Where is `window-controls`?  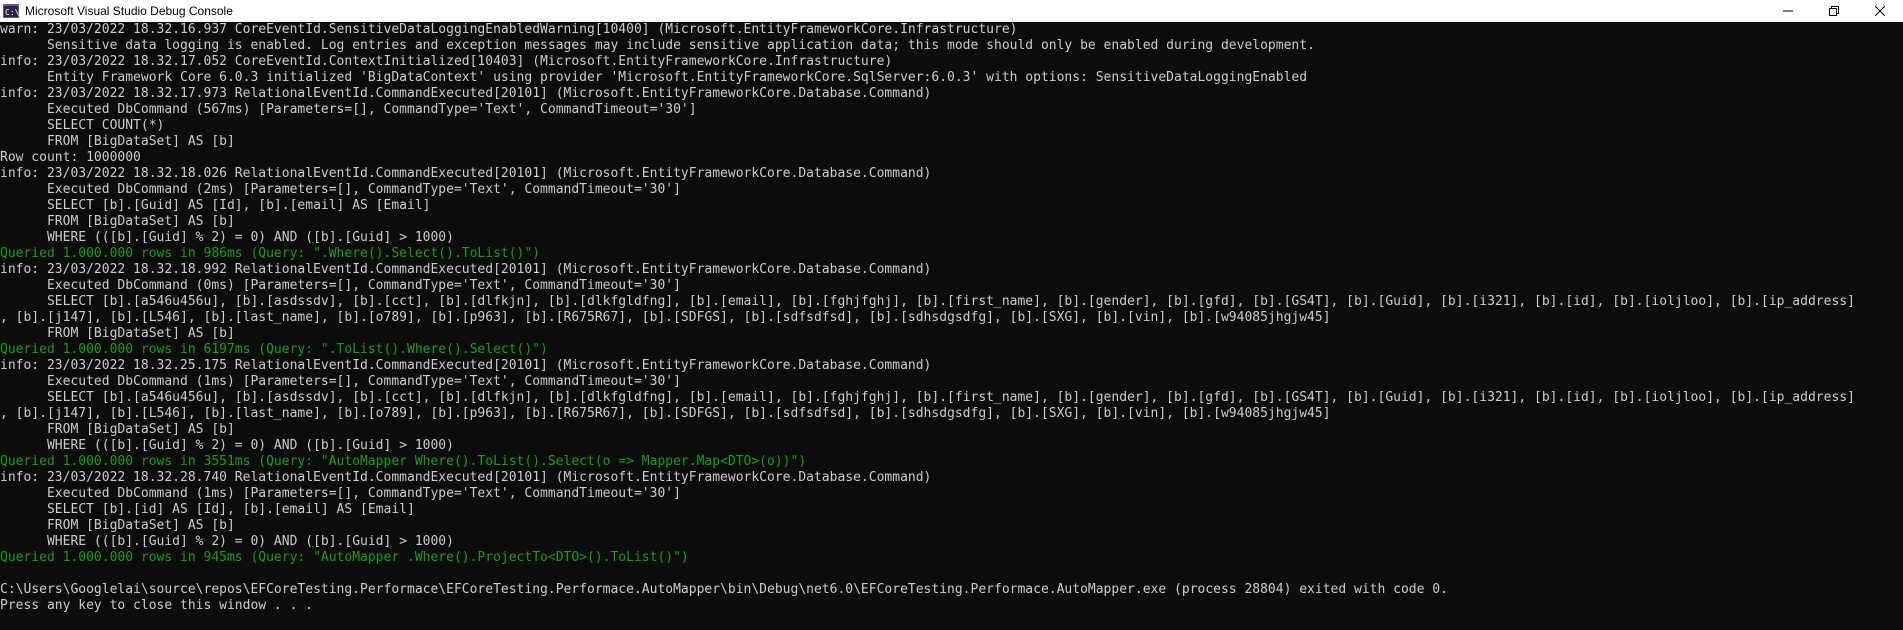 window-controls is located at coordinates (1834, 11).